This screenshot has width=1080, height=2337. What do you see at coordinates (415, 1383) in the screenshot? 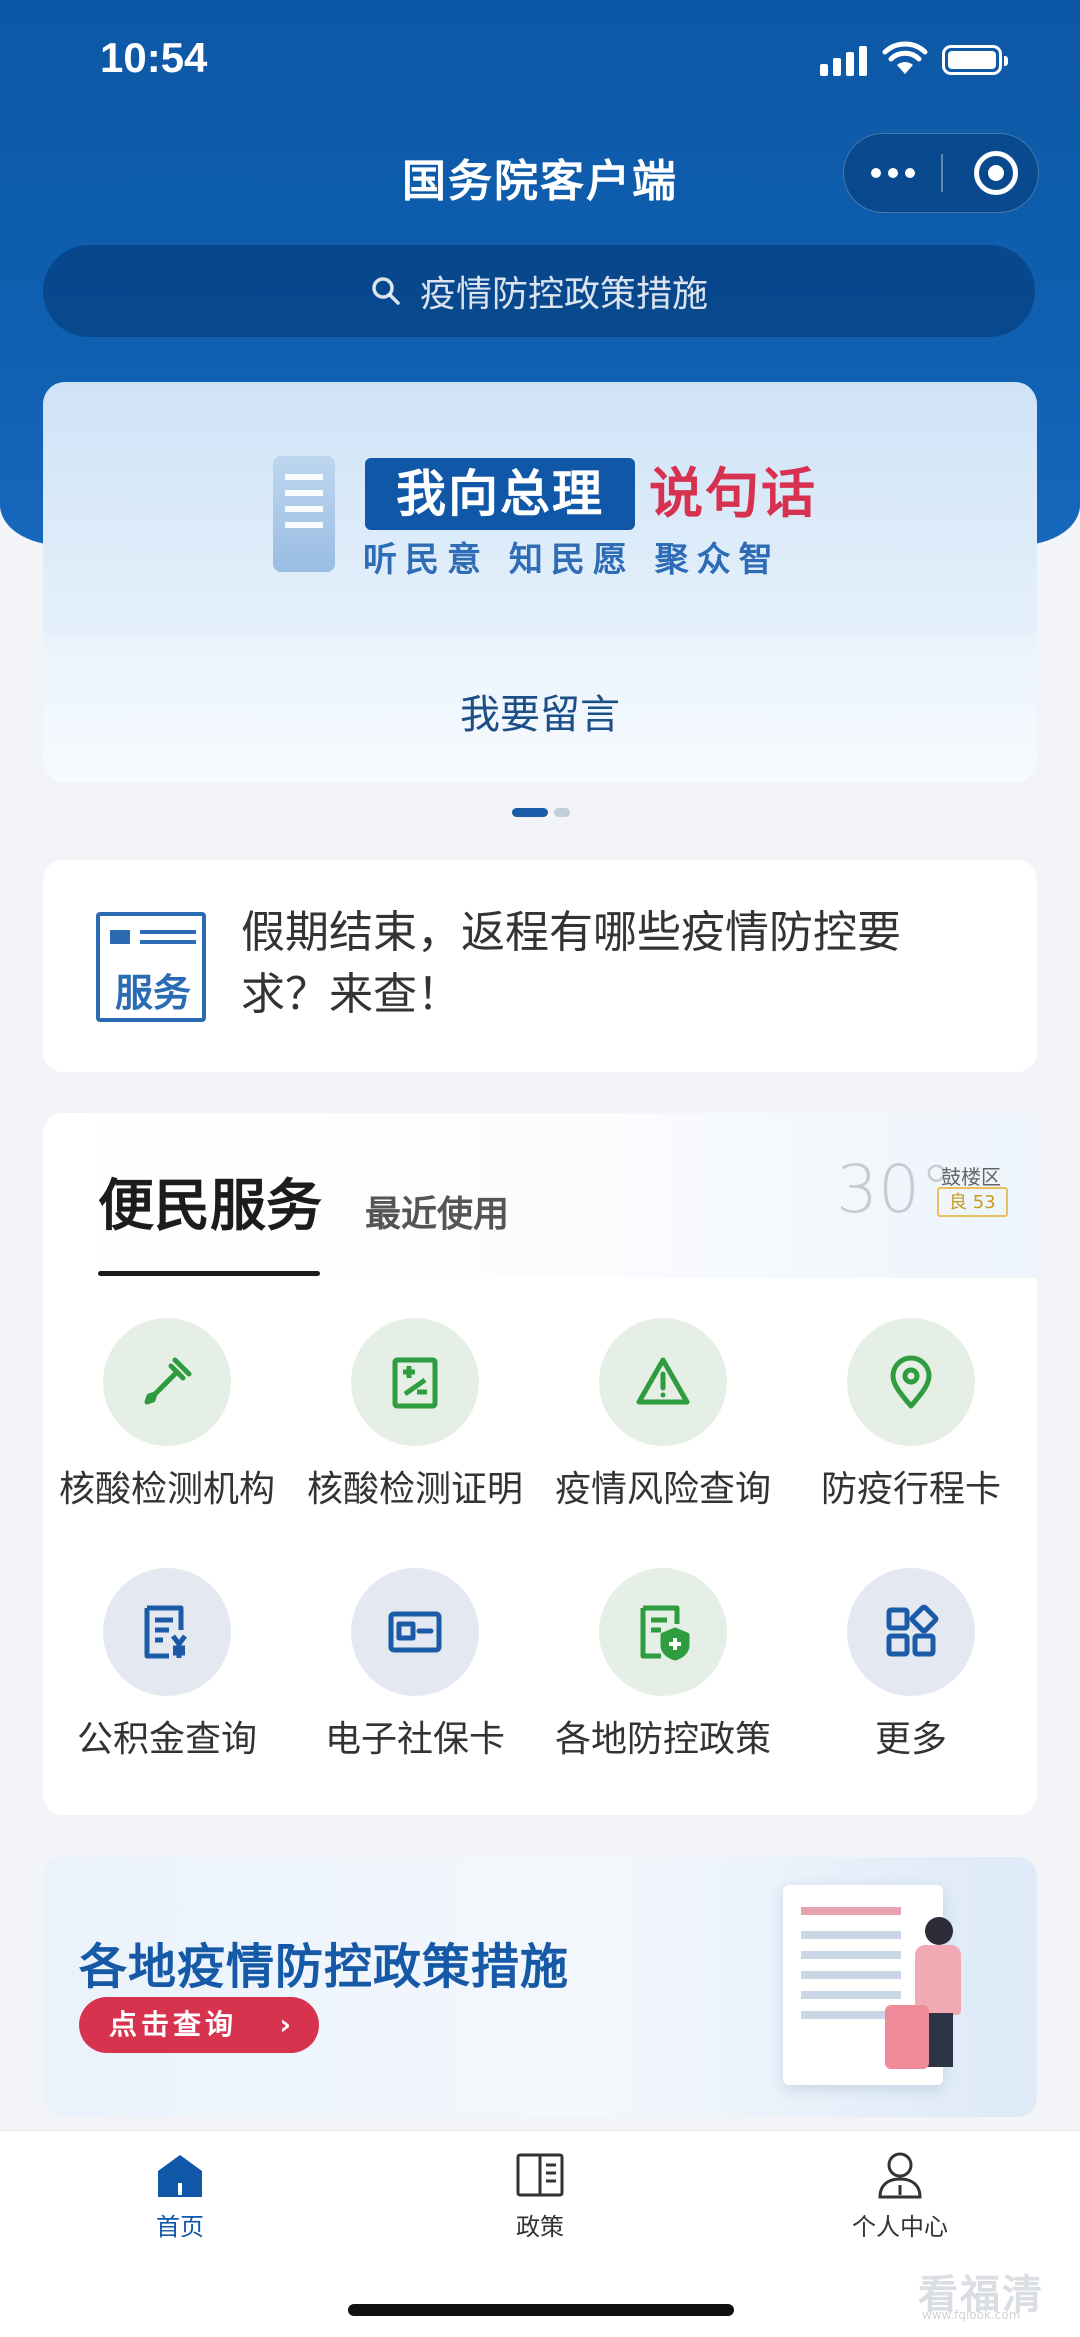
I see `certificate-icon` at bounding box center [415, 1383].